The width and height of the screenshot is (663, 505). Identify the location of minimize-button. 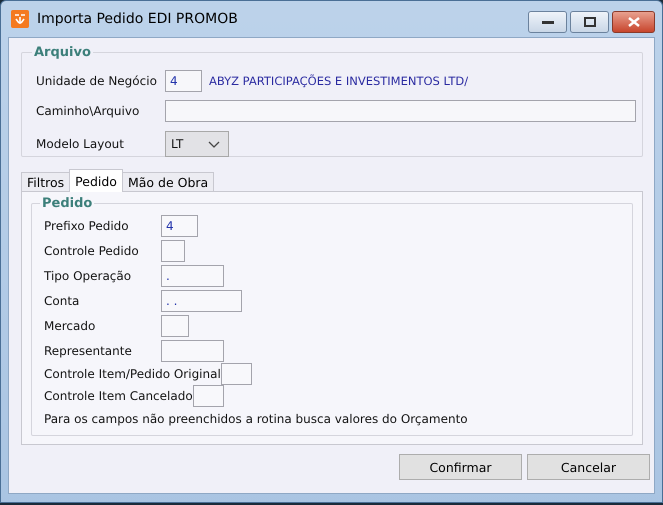
(547, 22).